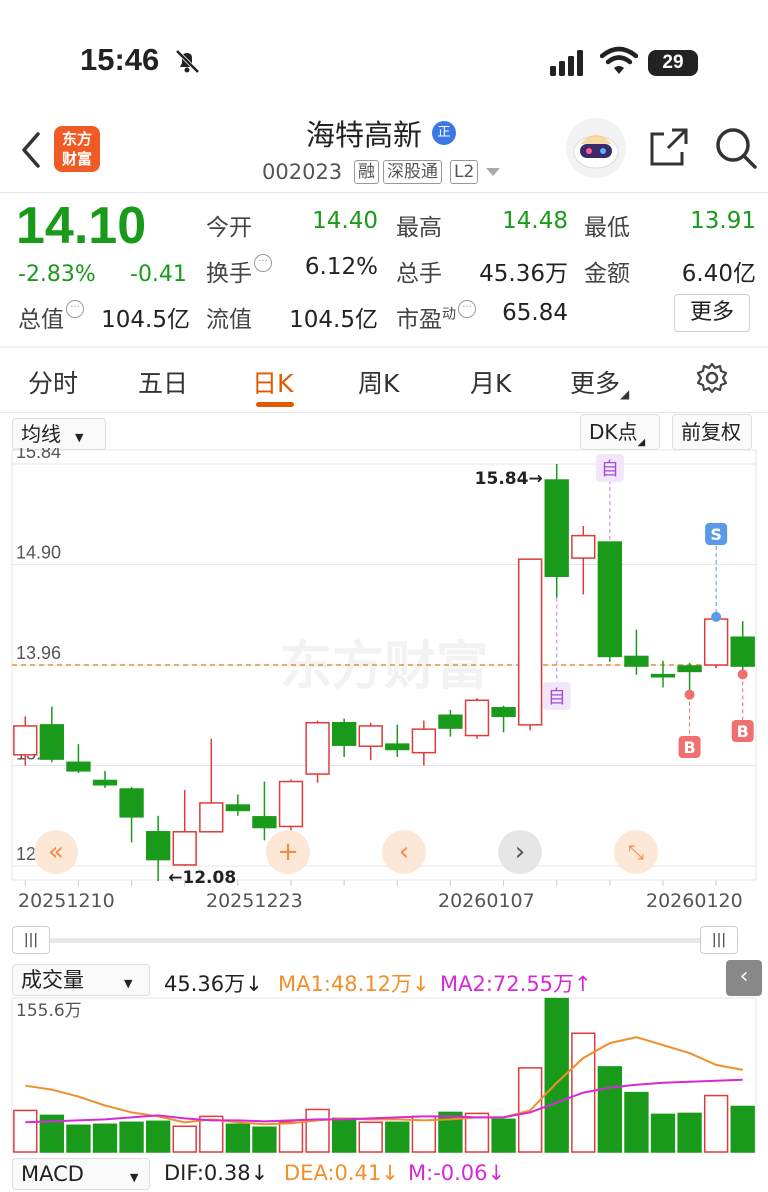  Describe the element at coordinates (384, 1076) in the screenshot. I see `volume-chart: 155.6万` at that location.